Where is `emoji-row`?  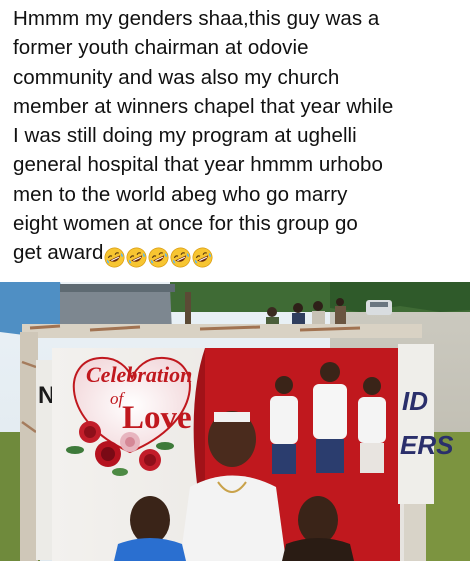 emoji-row is located at coordinates (159, 256).